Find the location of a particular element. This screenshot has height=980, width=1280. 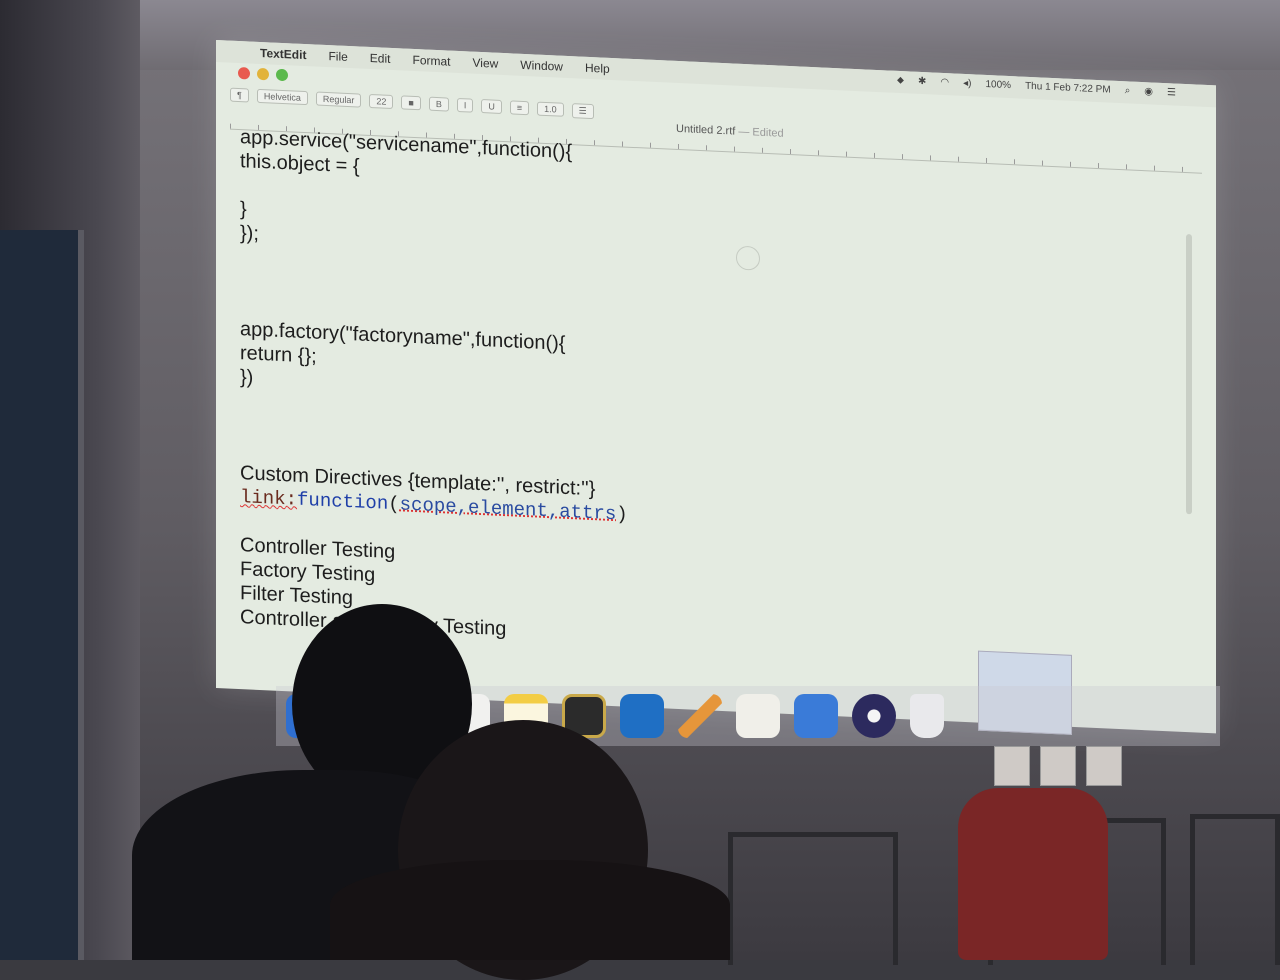

close-paren: ) is located at coordinates (622, 514).